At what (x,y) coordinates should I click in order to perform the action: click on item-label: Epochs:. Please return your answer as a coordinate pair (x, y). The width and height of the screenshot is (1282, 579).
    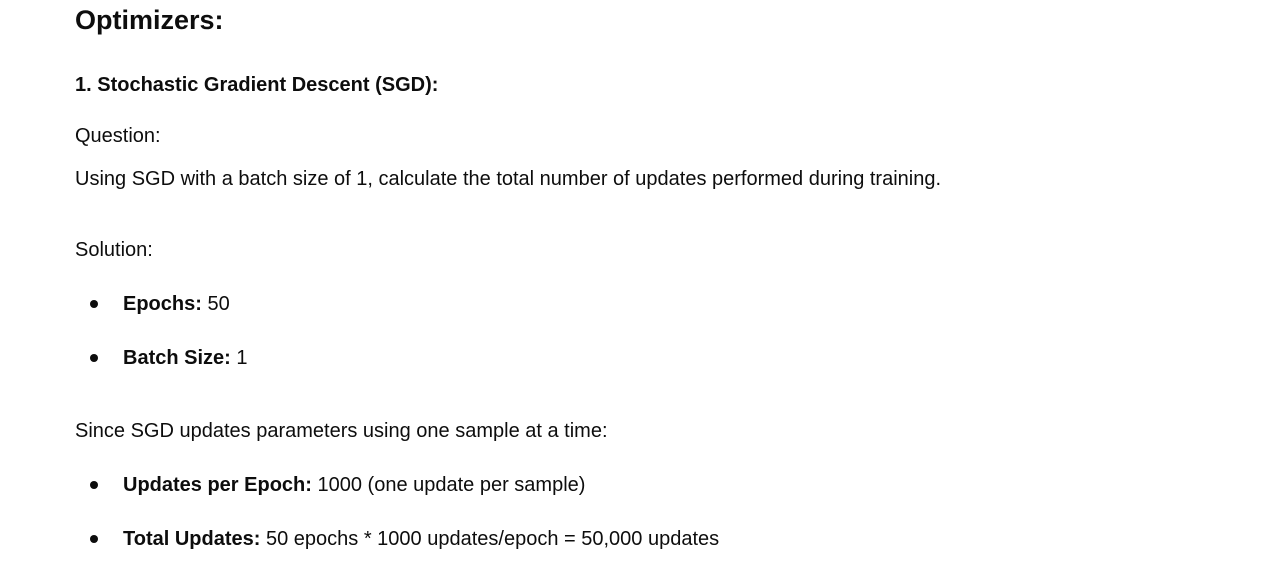
    Looking at the image, I should click on (162, 304).